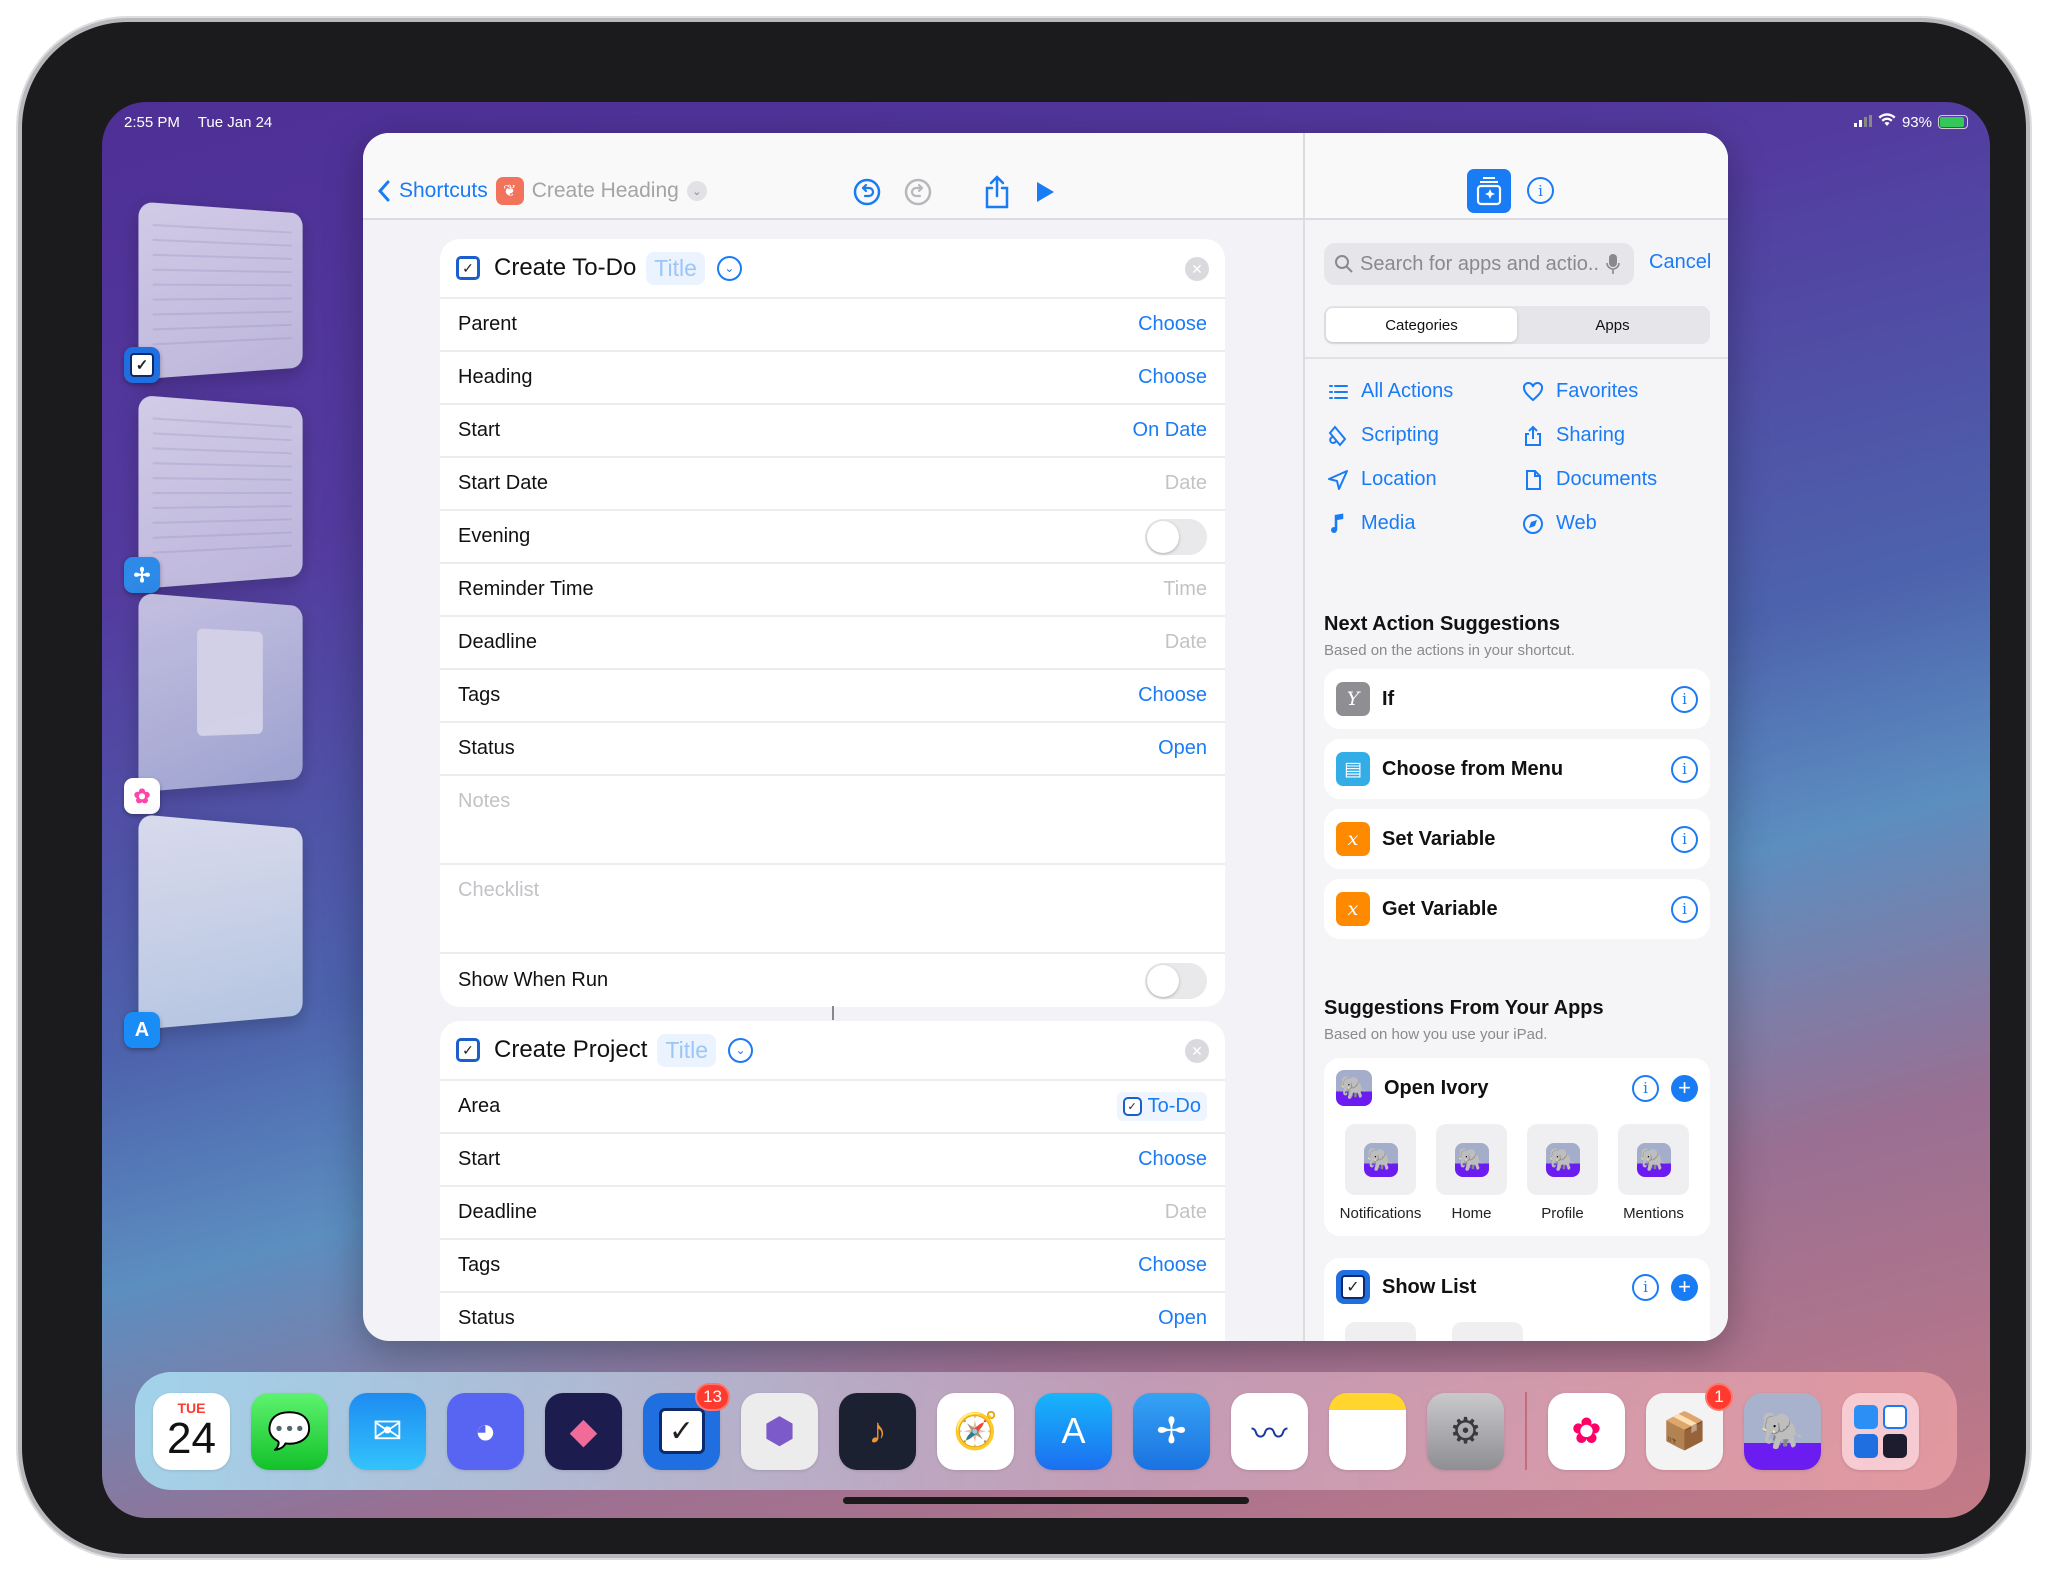  What do you see at coordinates (1046, 1500) in the screenshot?
I see `home-indicator` at bounding box center [1046, 1500].